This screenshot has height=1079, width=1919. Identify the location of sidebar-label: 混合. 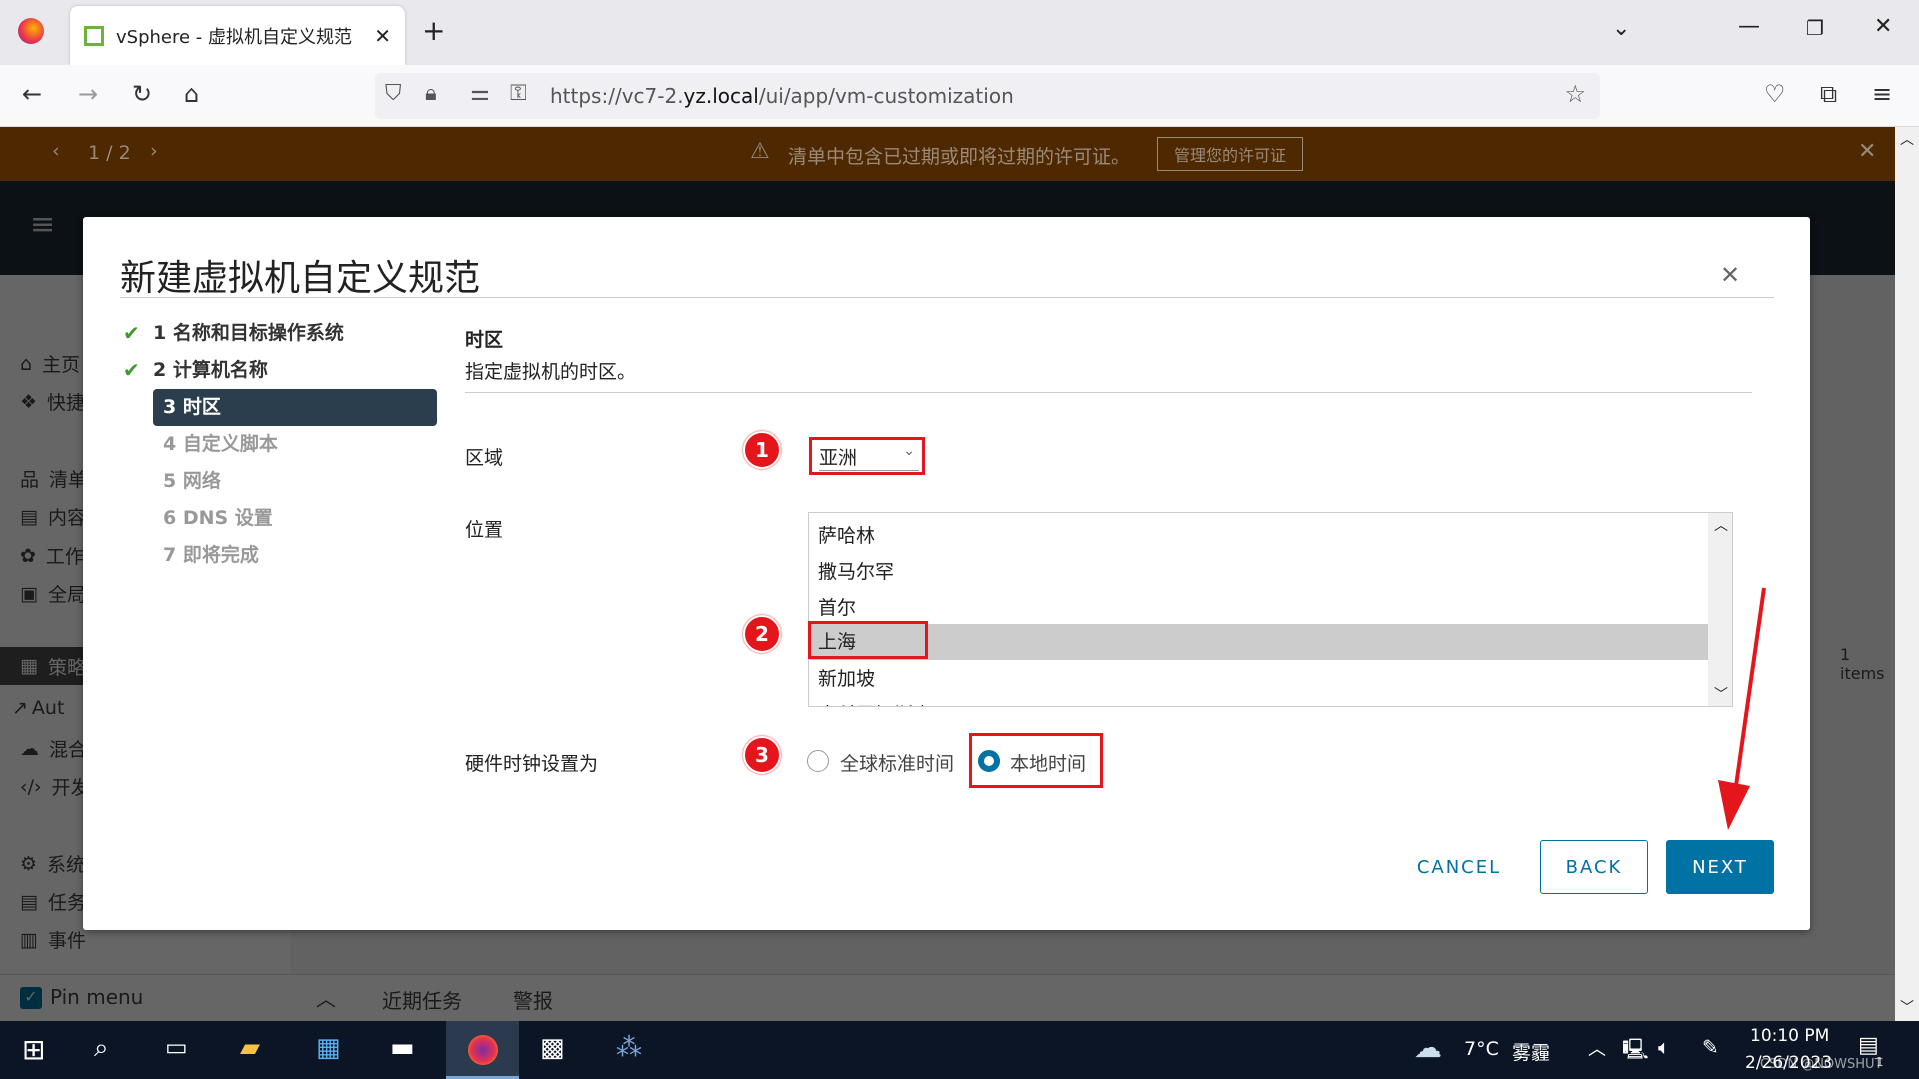
(68, 750).